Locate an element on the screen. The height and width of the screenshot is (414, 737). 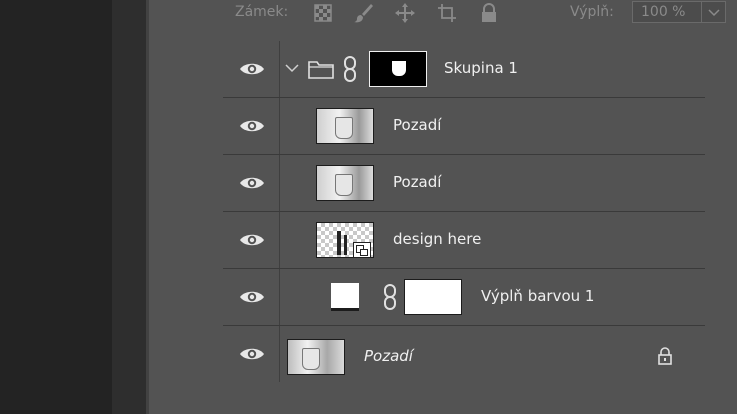
artboard-lock-icon is located at coordinates (447, 13).